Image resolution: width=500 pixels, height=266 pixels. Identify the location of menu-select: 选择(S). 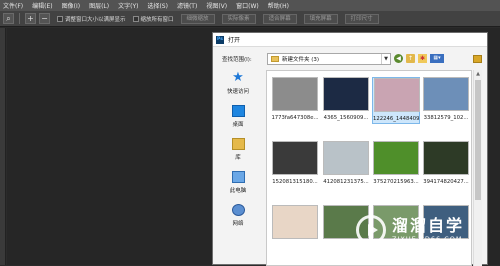
(157, 5).